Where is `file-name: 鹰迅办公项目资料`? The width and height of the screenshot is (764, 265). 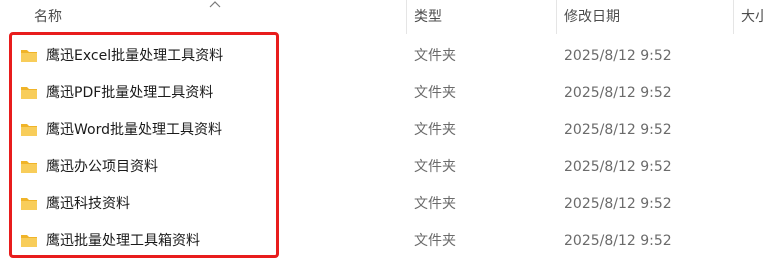
file-name: 鹰迅办公项目资料 is located at coordinates (102, 167).